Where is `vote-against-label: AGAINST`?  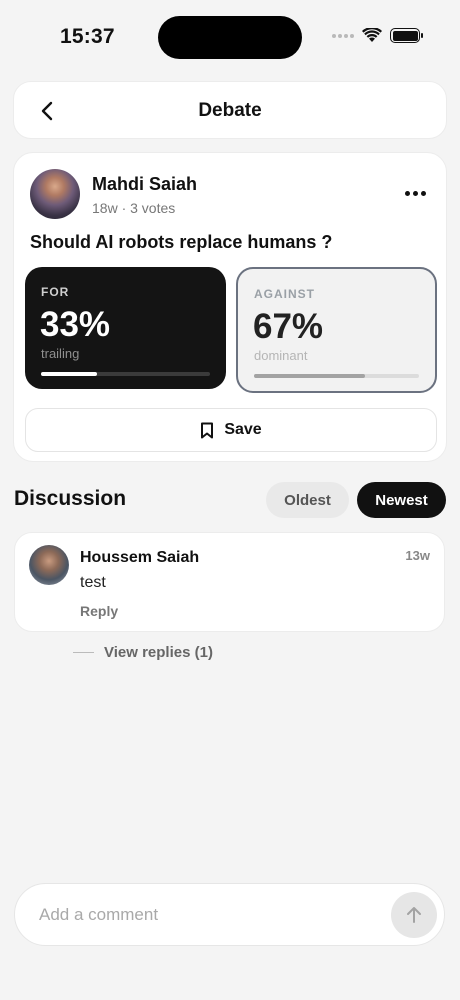 vote-against-label: AGAINST is located at coordinates (284, 294).